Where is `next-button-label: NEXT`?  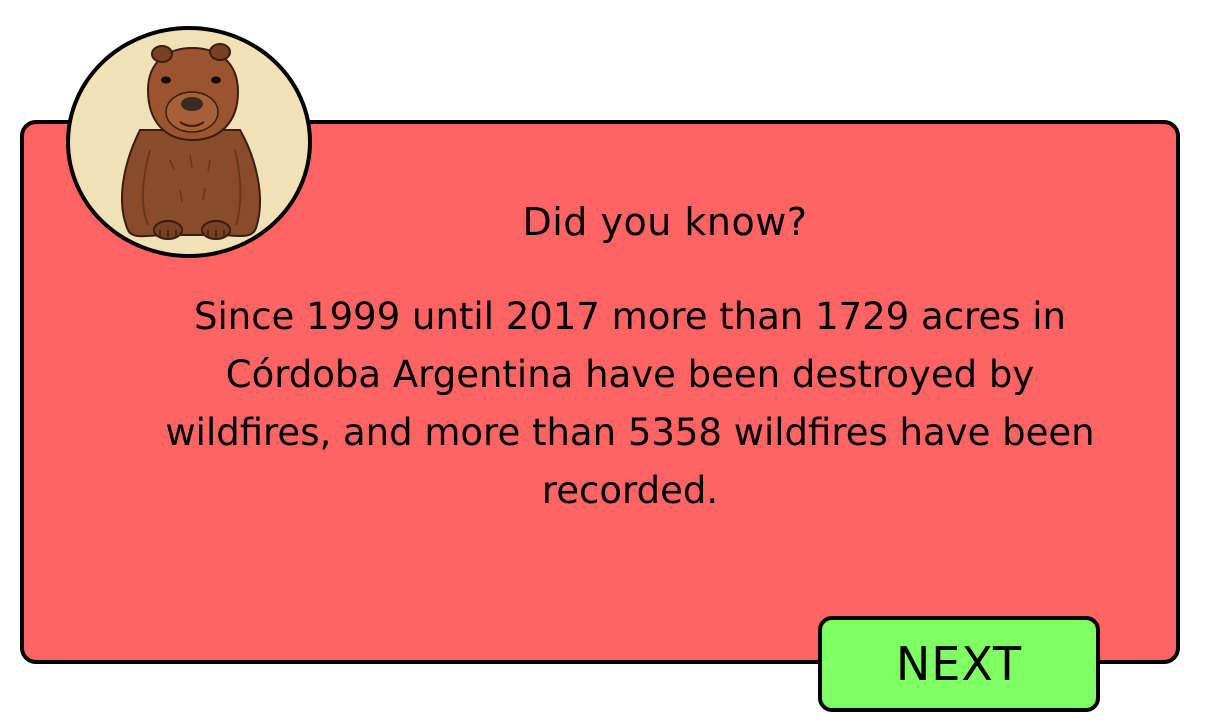
next-button-label: NEXT is located at coordinates (959, 664).